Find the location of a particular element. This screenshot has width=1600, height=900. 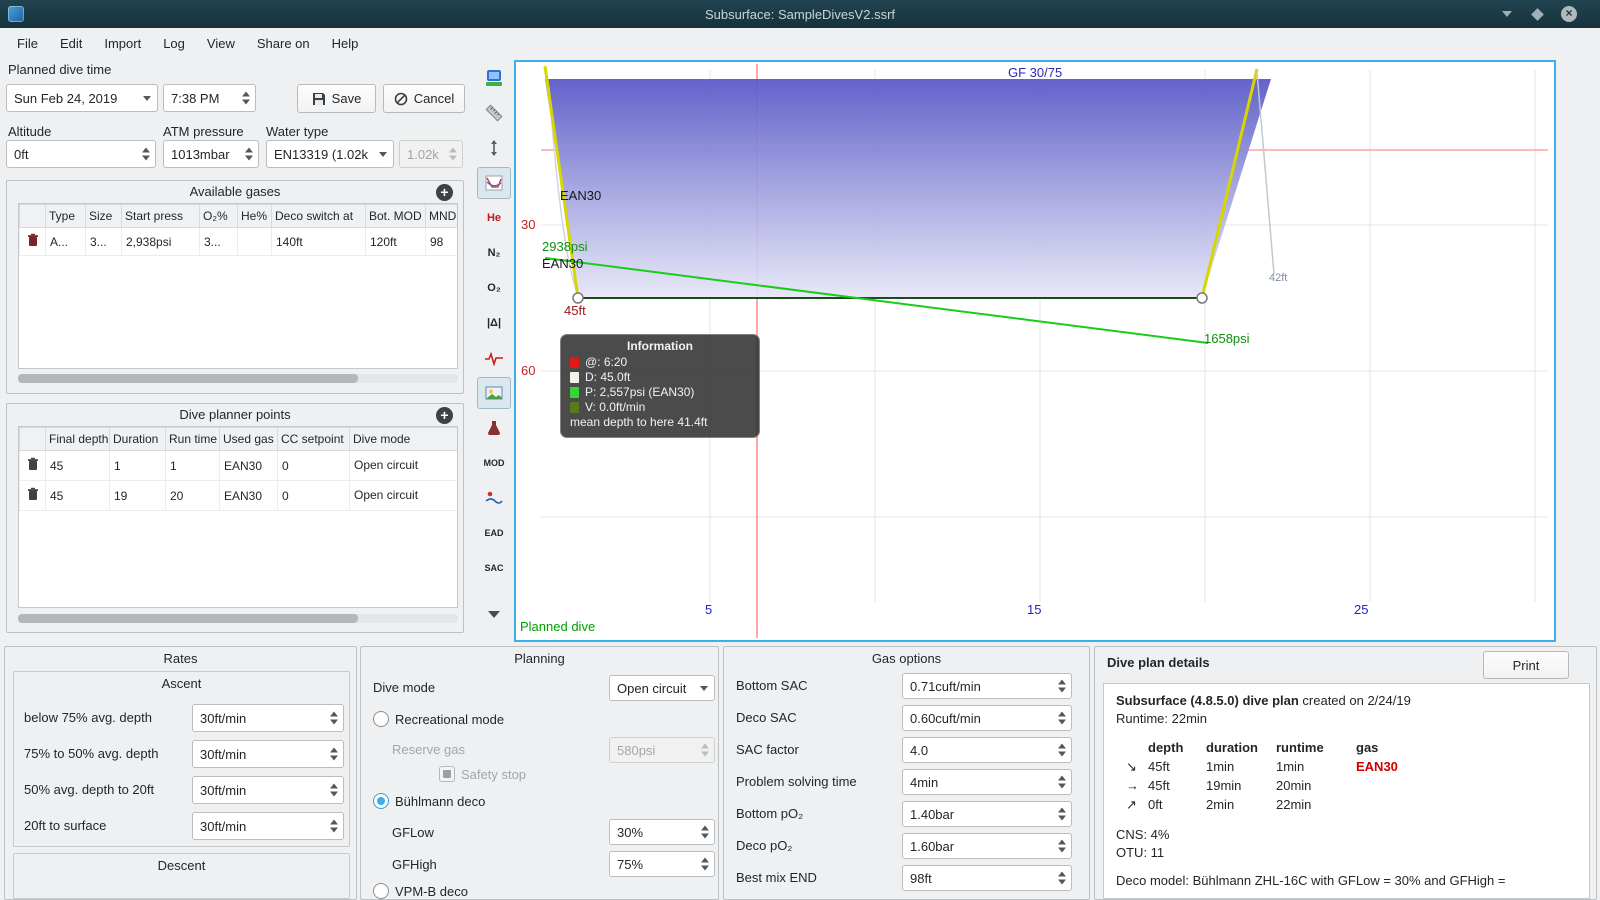

points-col-duration: Duration is located at coordinates (137, 439).